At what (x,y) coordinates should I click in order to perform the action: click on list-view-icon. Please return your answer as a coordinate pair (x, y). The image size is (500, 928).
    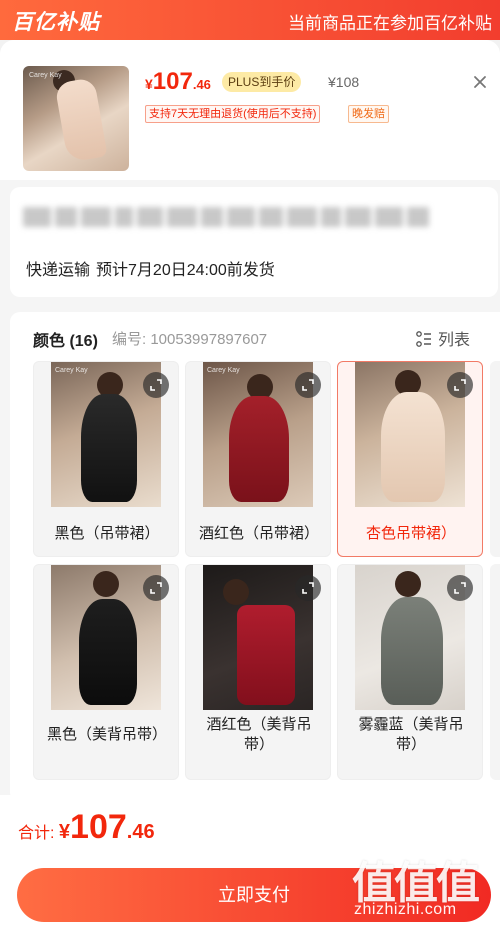
    Looking at the image, I should click on (424, 339).